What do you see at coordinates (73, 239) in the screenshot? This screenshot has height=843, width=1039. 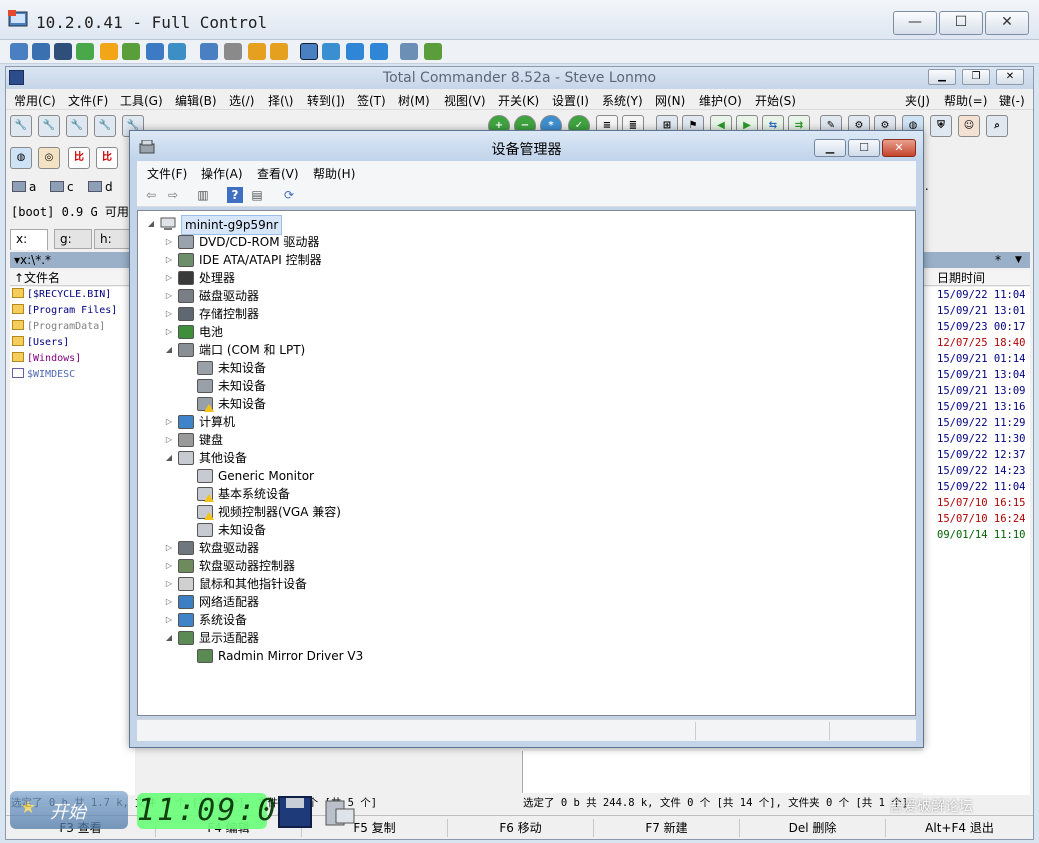 I see `tab-g: g:` at bounding box center [73, 239].